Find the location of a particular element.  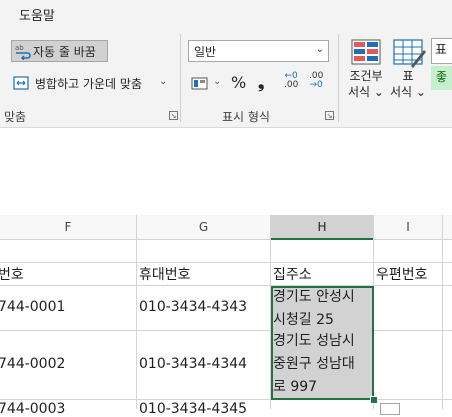

wrap-text-button: ab 자동 줄 바꿈 is located at coordinates (59, 51).